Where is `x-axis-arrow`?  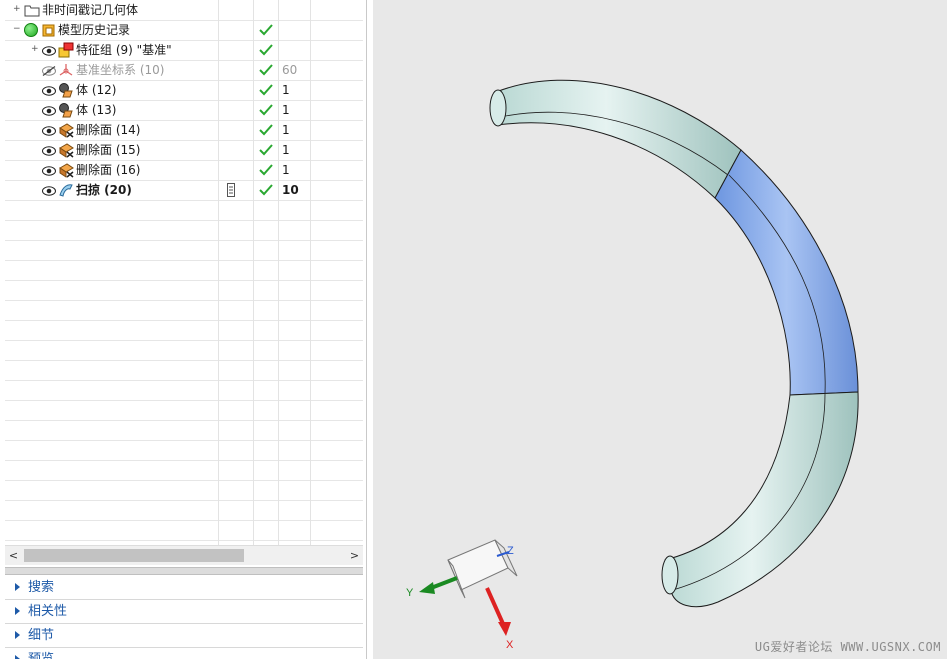
x-axis-arrow is located at coordinates (495, 607).